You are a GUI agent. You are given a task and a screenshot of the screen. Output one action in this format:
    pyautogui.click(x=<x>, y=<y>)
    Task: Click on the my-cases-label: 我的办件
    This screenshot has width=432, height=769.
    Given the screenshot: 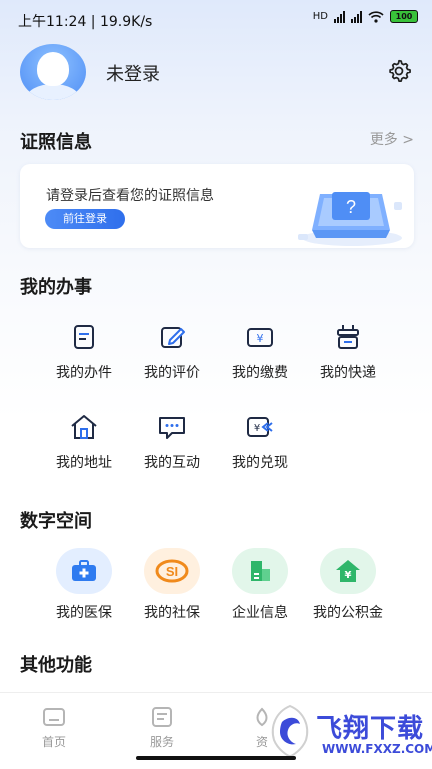 What is the action you would take?
    pyautogui.click(x=84, y=373)
    